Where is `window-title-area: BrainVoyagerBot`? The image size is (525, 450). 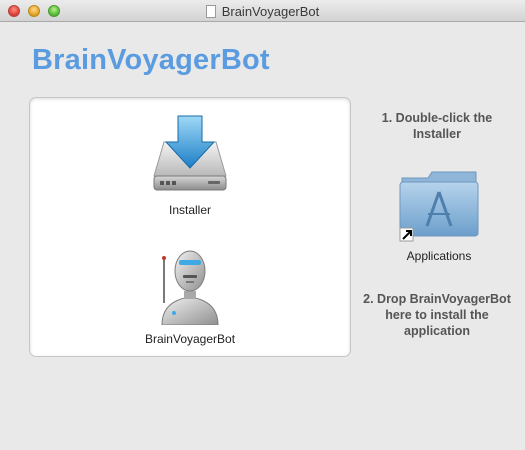
window-title-area: BrainVoyagerBot is located at coordinates (262, 11).